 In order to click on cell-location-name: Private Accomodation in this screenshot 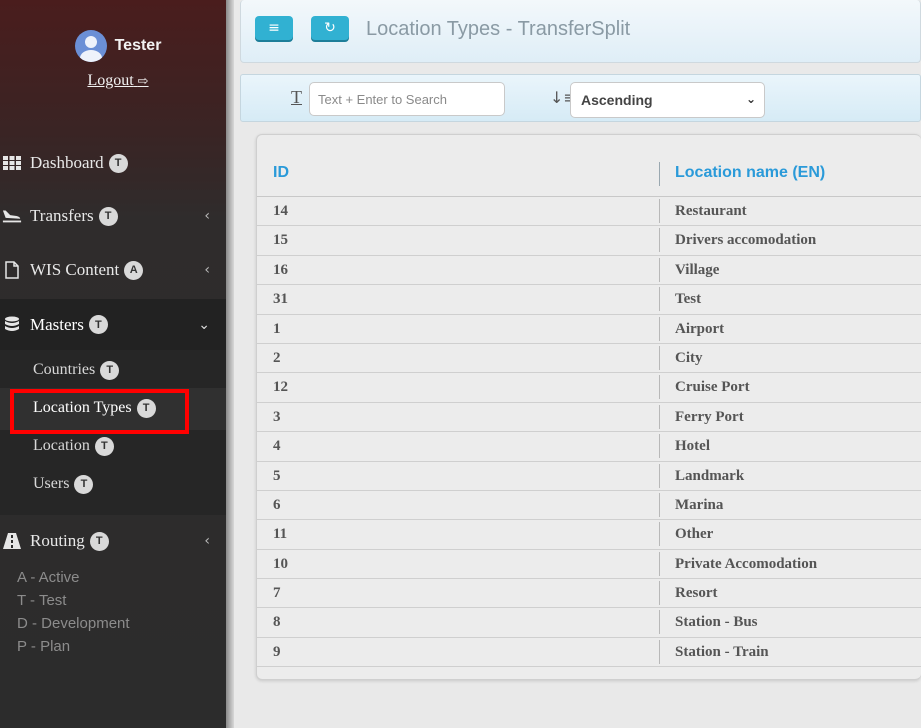, I will do `click(746, 563)`.